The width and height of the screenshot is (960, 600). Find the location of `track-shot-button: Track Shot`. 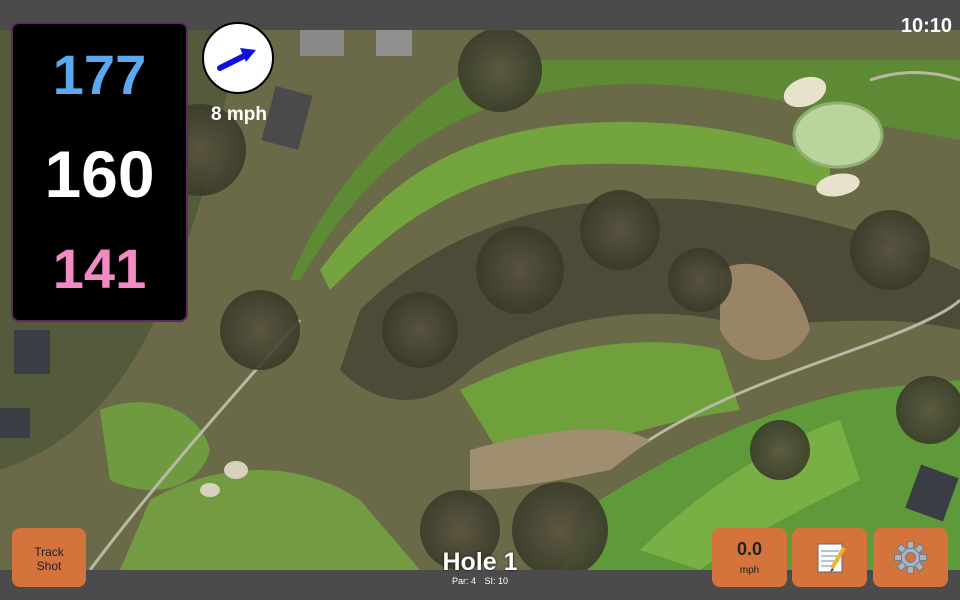

track-shot-button: Track Shot is located at coordinates (49, 557).